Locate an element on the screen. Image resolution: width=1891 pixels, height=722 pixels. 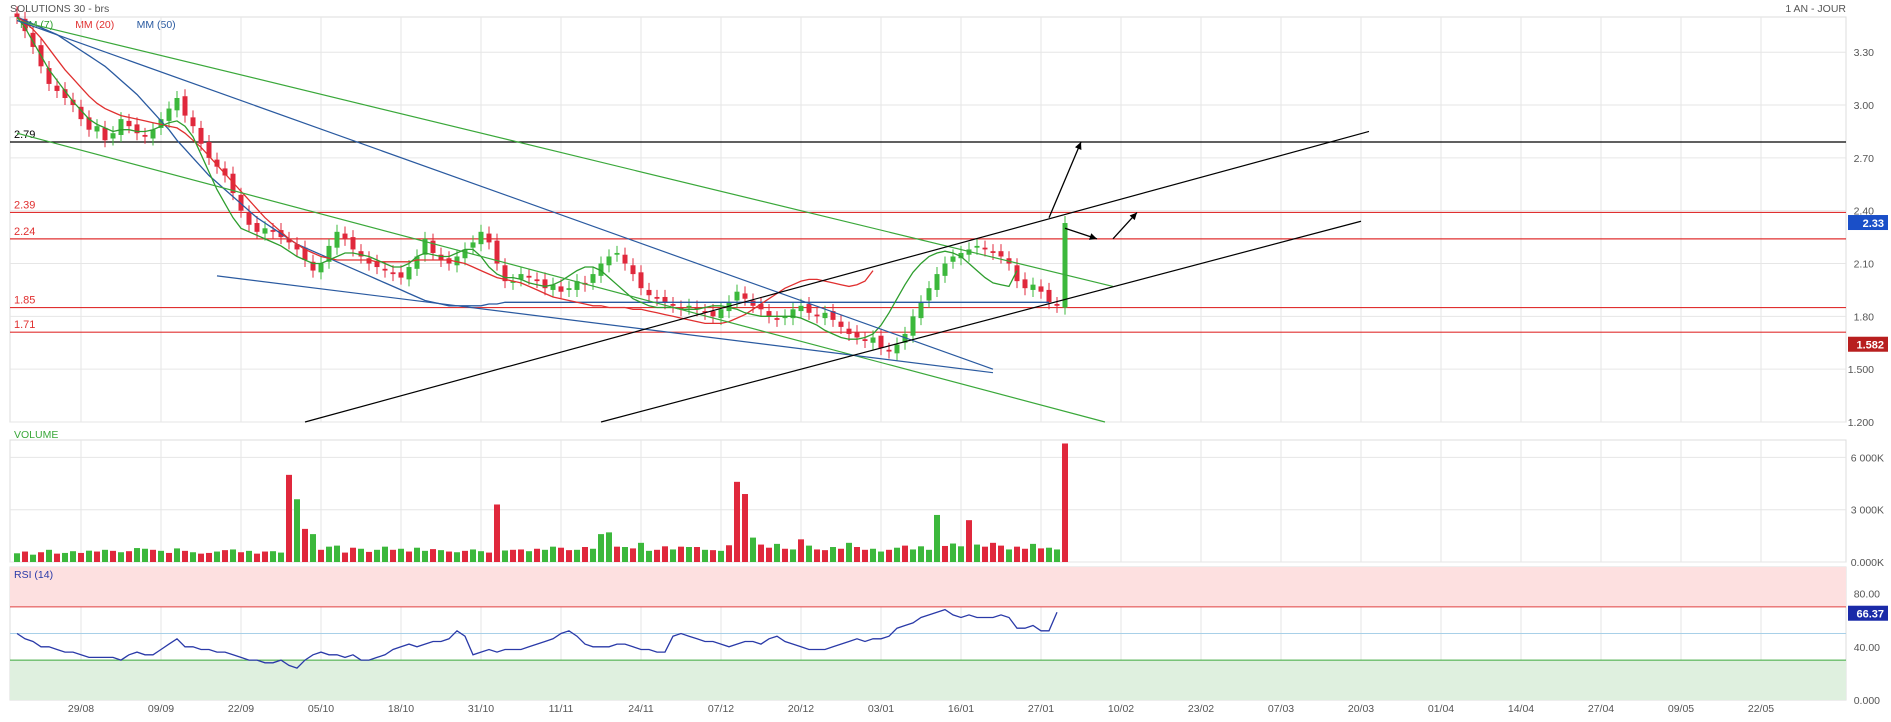
x-tick-label: 07/03 is located at coordinates (1281, 709).